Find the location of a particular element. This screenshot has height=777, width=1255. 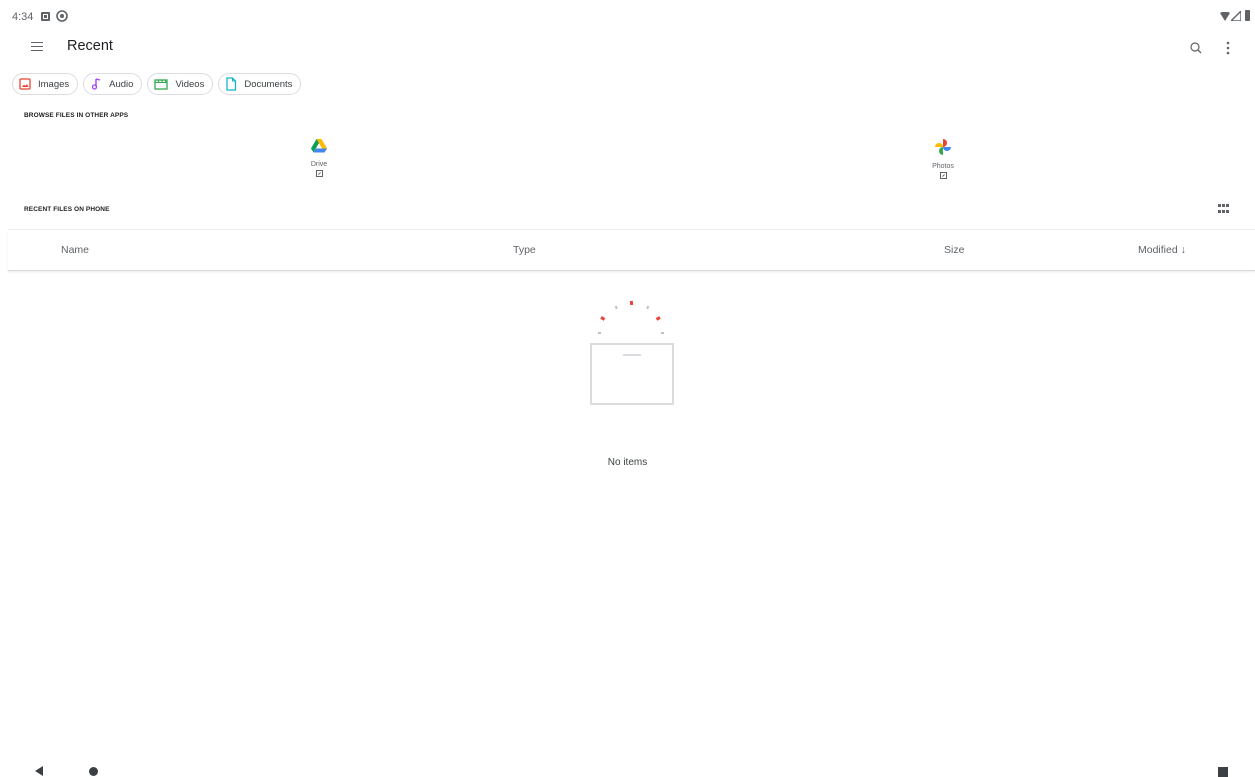

photos-app-tile: Photos is located at coordinates (943, 159).